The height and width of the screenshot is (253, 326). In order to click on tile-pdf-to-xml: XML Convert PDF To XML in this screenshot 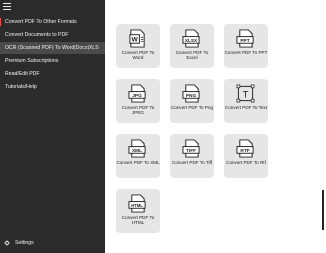, I will do `click(138, 156)`.